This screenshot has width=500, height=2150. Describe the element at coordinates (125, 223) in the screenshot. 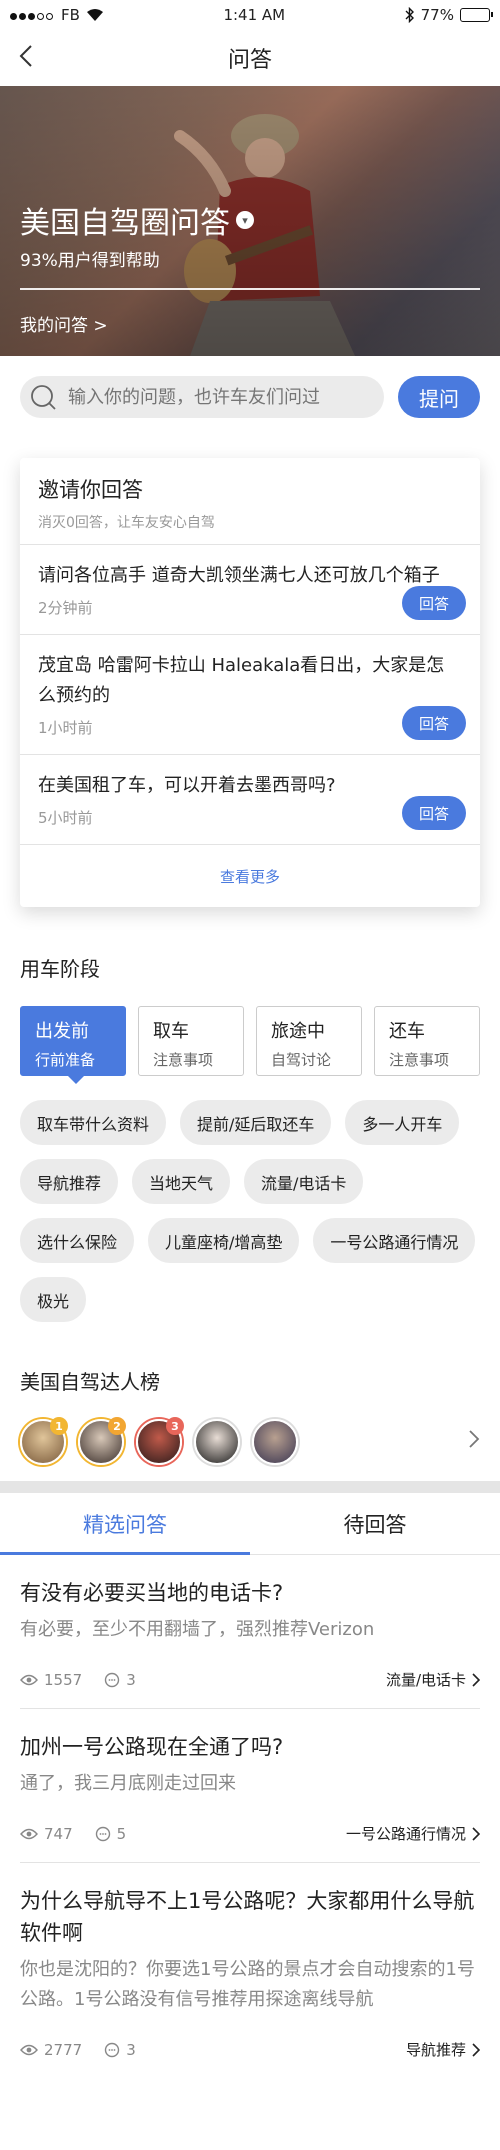

I see `hero-title-text: 美国自驾圈问答` at that location.